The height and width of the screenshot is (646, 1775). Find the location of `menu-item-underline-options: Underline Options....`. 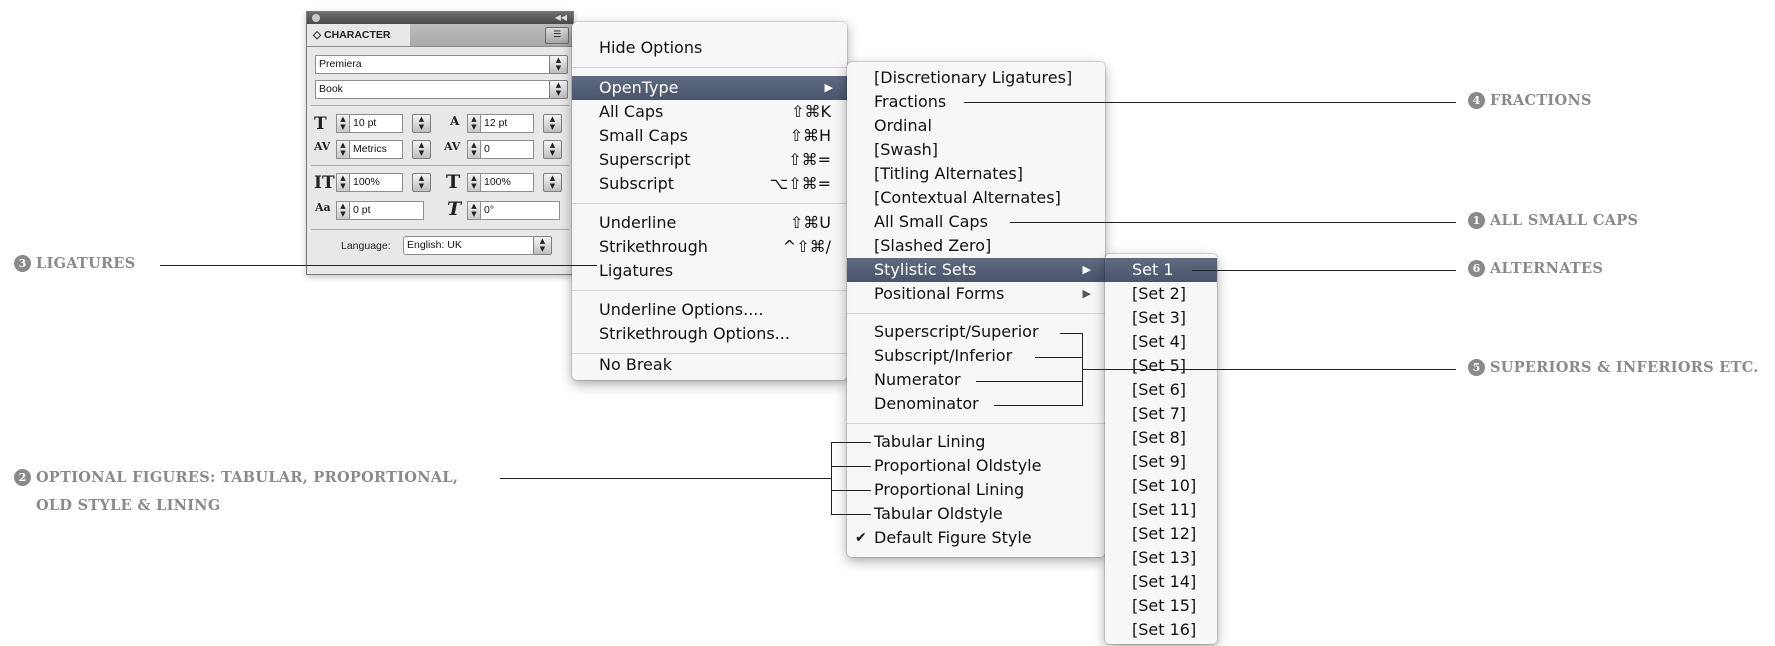

menu-item-underline-options: Underline Options.... is located at coordinates (709, 310).